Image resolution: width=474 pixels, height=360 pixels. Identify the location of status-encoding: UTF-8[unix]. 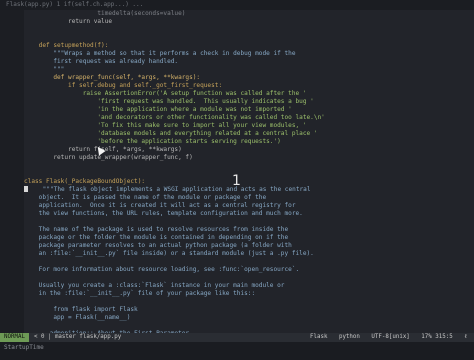
(390, 337).